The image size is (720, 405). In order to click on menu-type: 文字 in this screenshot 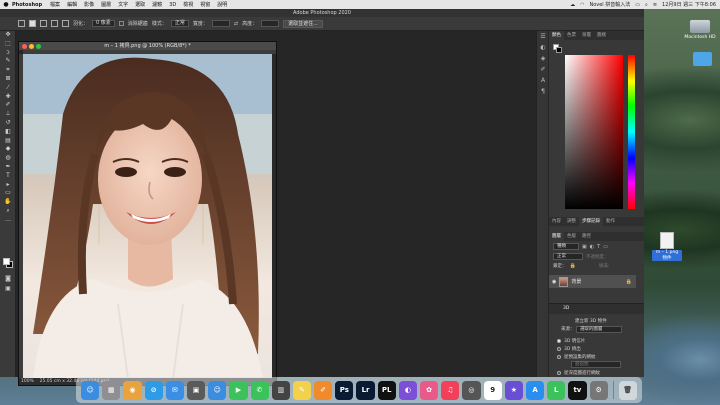, I will do `click(123, 4)`.